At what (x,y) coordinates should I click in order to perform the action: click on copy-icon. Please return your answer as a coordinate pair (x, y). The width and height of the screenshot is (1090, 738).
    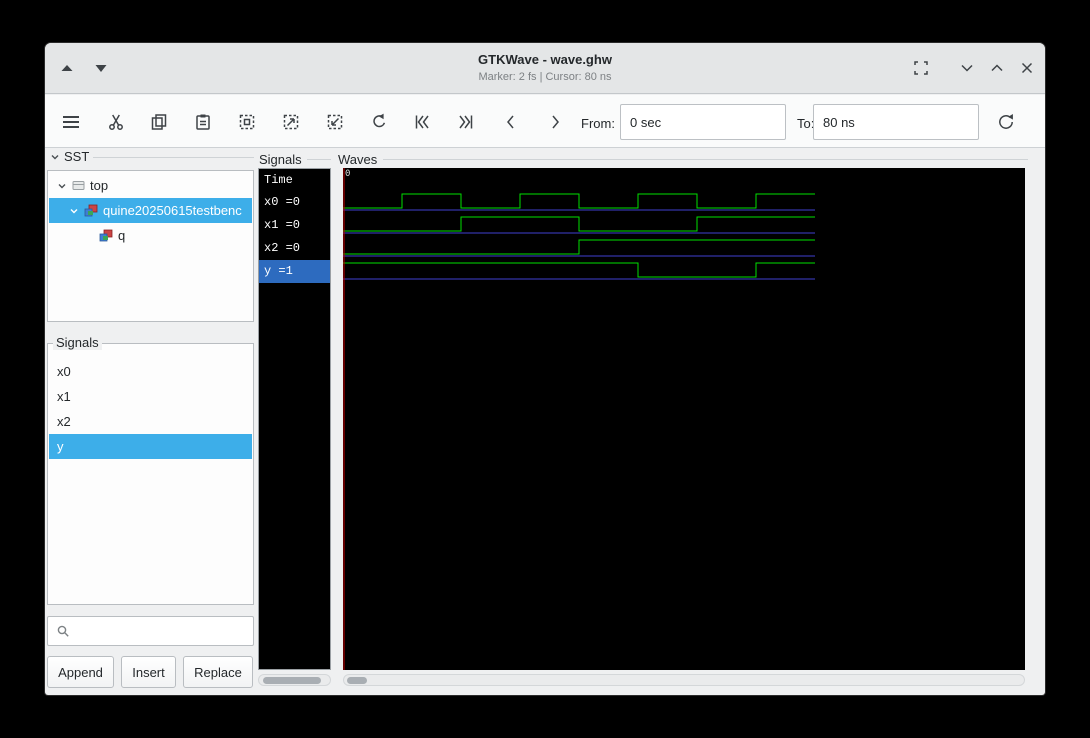
    Looking at the image, I should click on (159, 122).